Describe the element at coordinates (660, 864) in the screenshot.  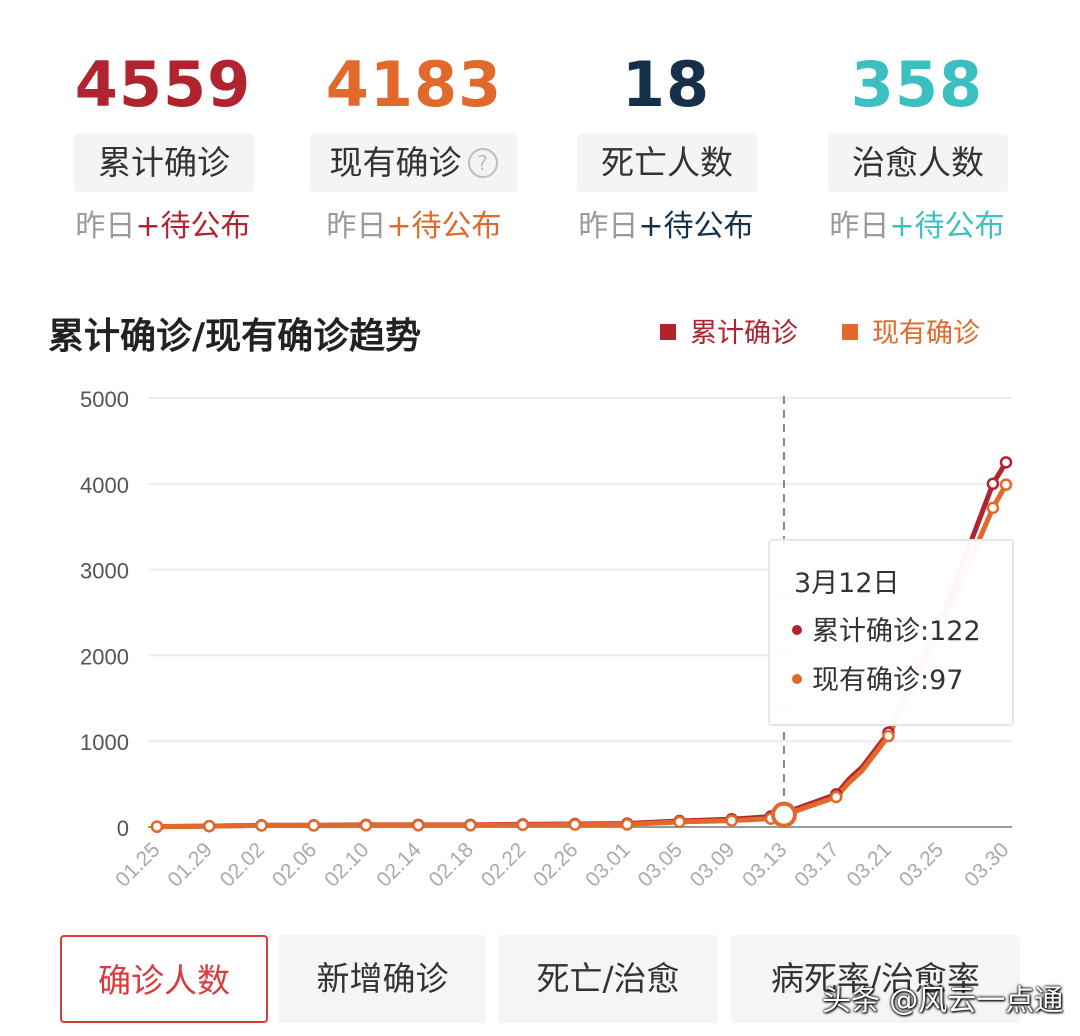
I see `x-tick-label: 03.05` at that location.